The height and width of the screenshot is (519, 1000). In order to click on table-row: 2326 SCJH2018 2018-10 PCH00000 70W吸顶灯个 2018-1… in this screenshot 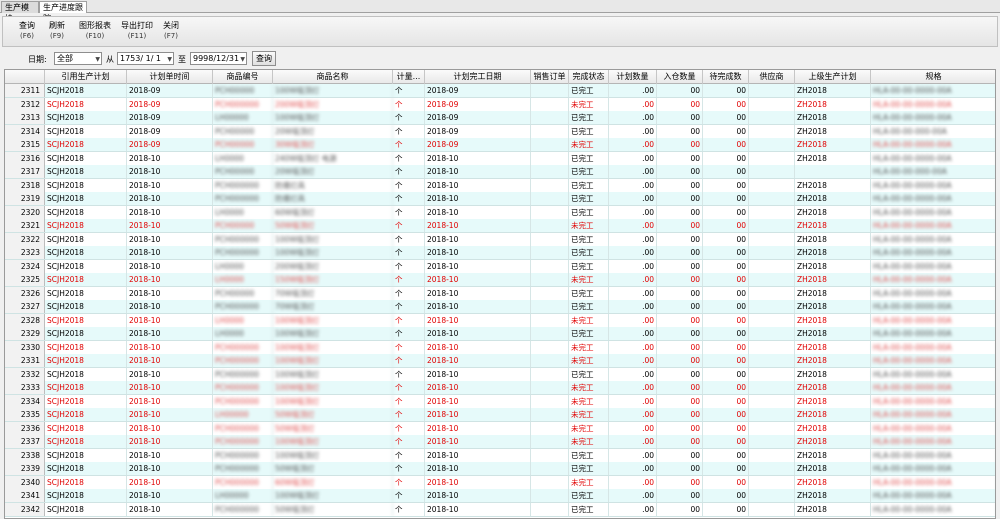, I will do `click(500, 293)`.